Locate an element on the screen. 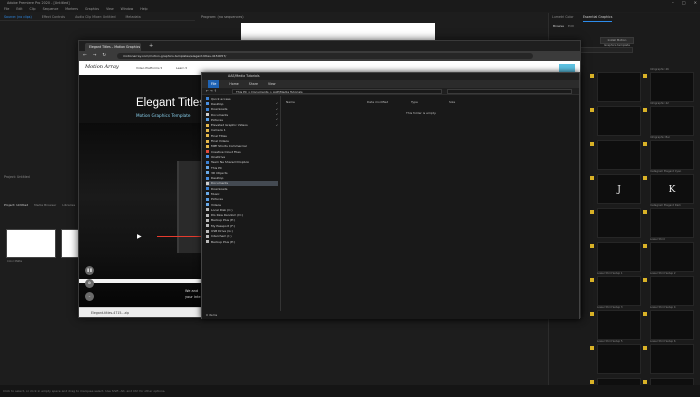 This screenshot has width=700, height=397. ribbon-home: Home is located at coordinates (233, 84).